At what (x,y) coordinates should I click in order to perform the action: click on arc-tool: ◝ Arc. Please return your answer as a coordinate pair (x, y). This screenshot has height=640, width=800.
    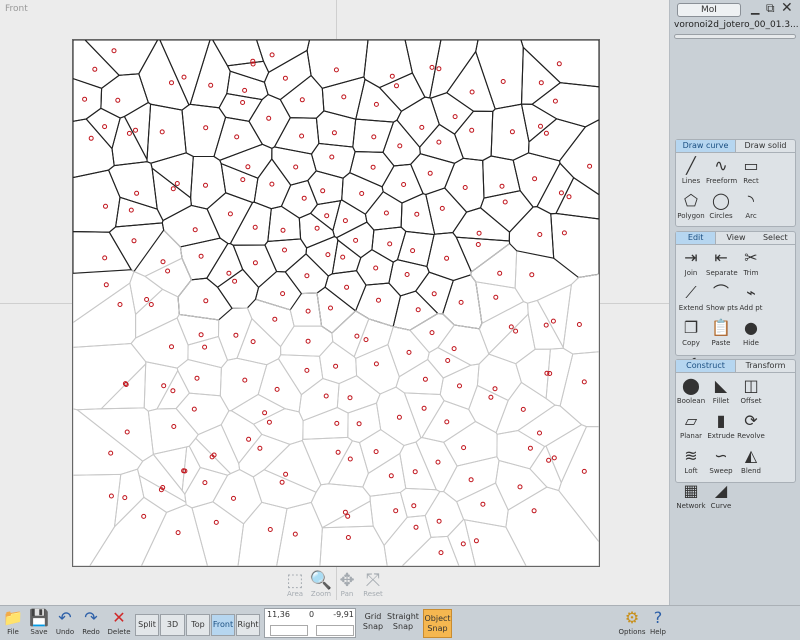
    Looking at the image, I should click on (751, 207).